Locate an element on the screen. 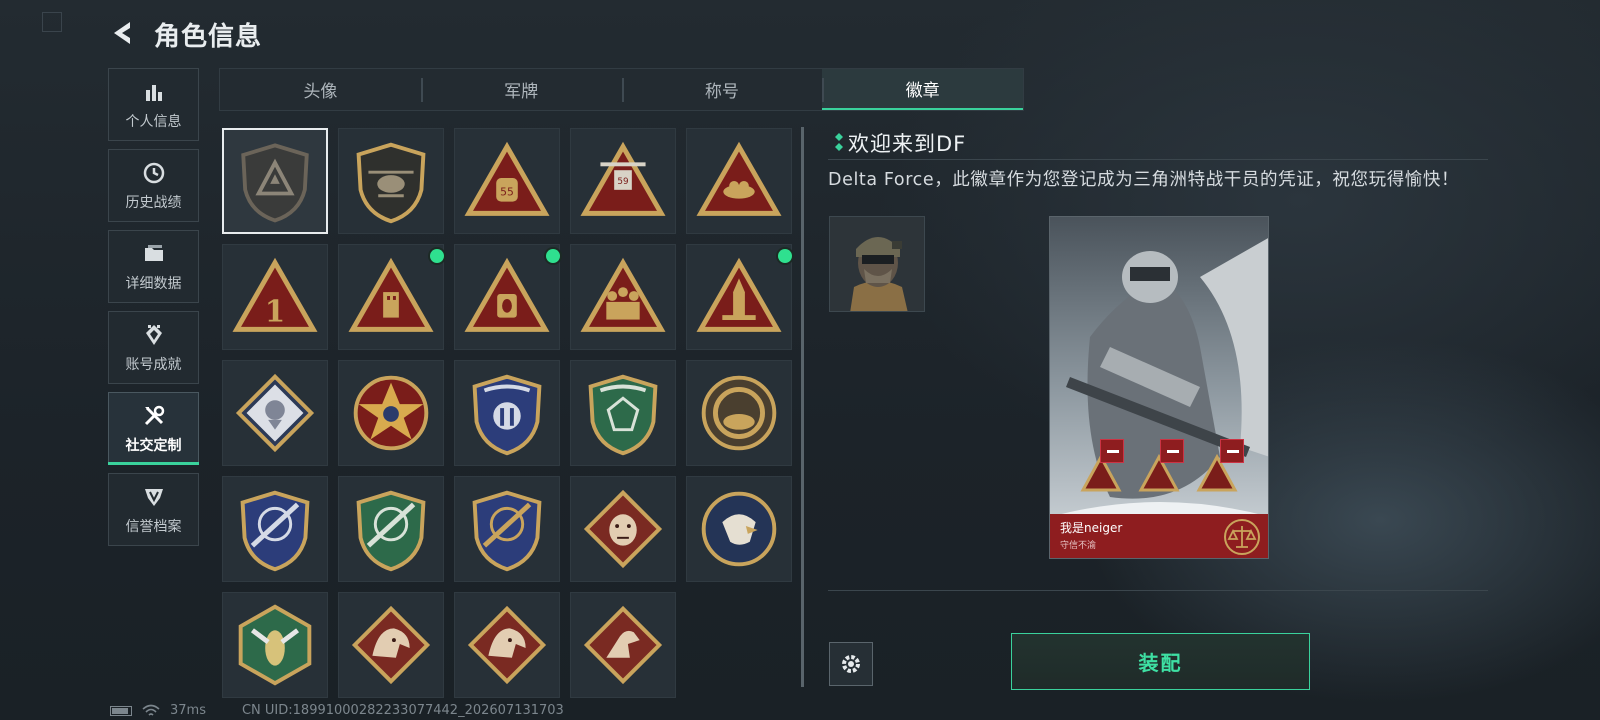  green-rifle-badge is located at coordinates (391, 529).